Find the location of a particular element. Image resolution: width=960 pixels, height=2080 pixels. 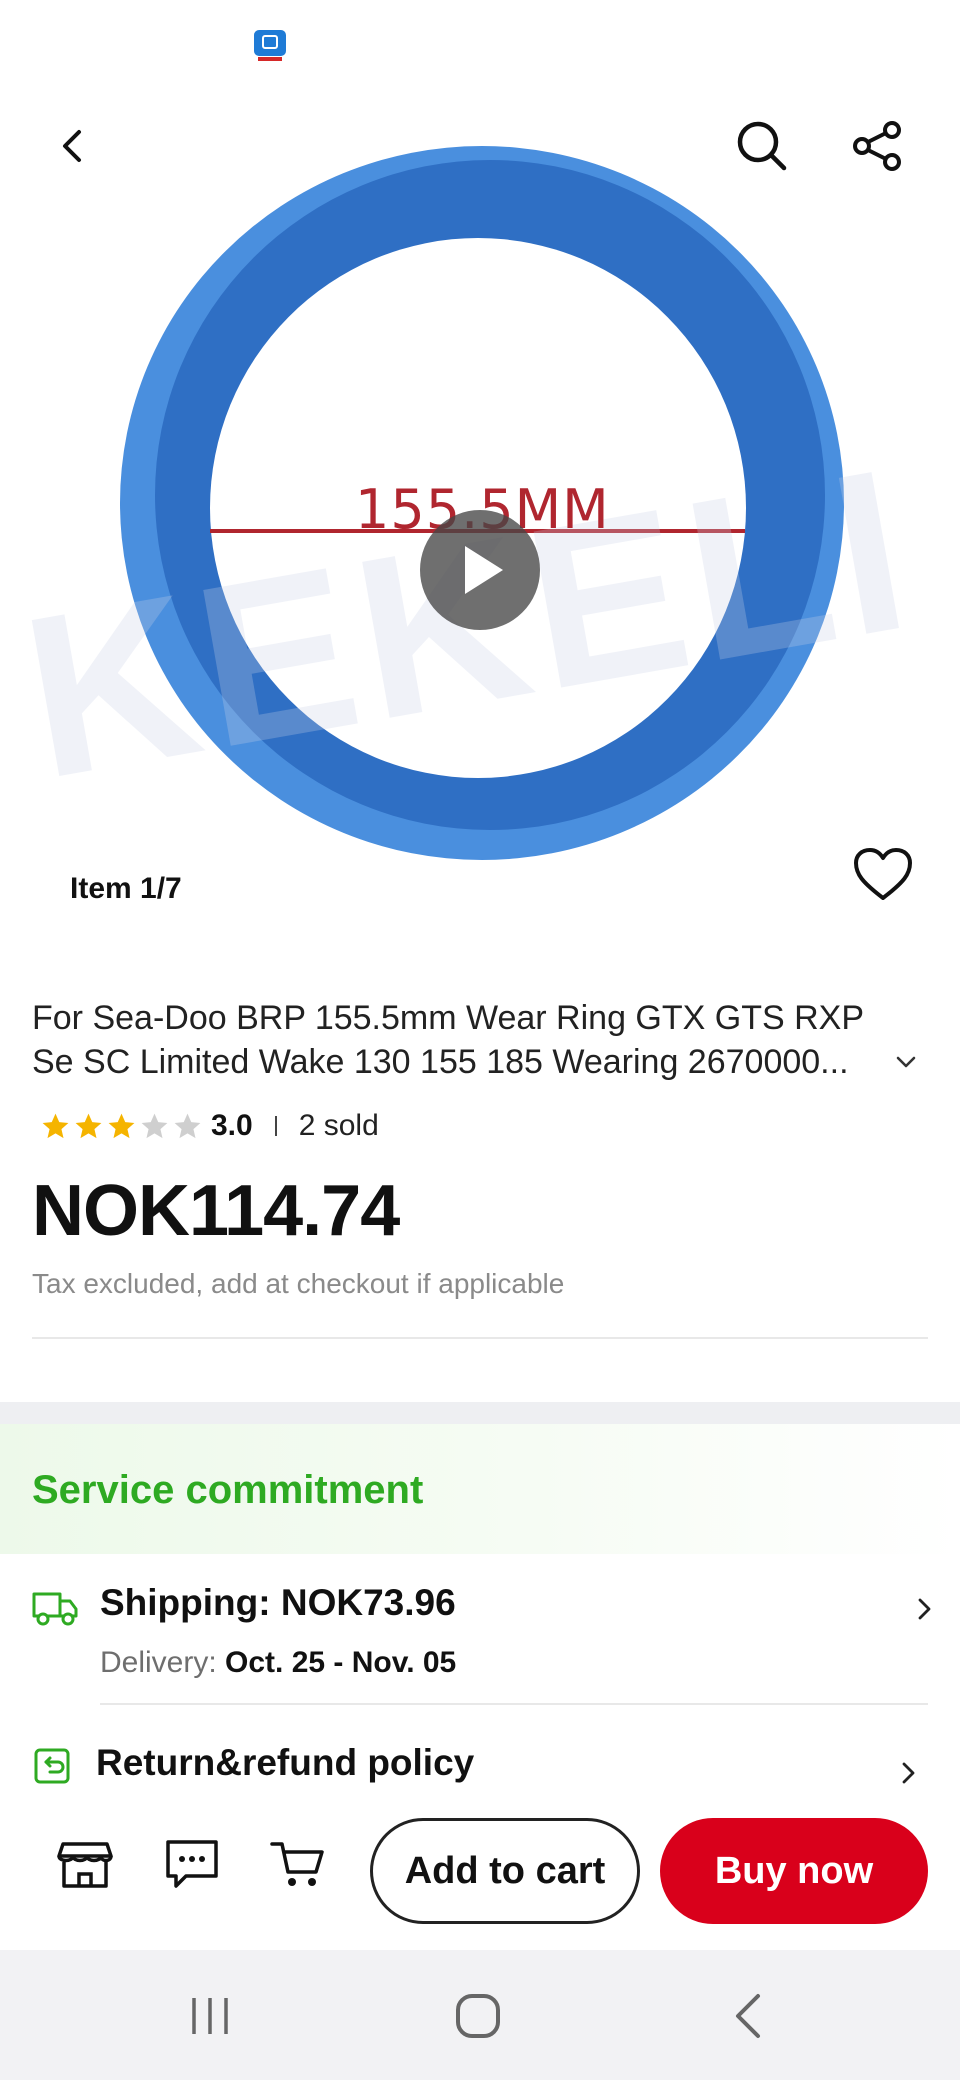

home-icon is located at coordinates (478, 2016).